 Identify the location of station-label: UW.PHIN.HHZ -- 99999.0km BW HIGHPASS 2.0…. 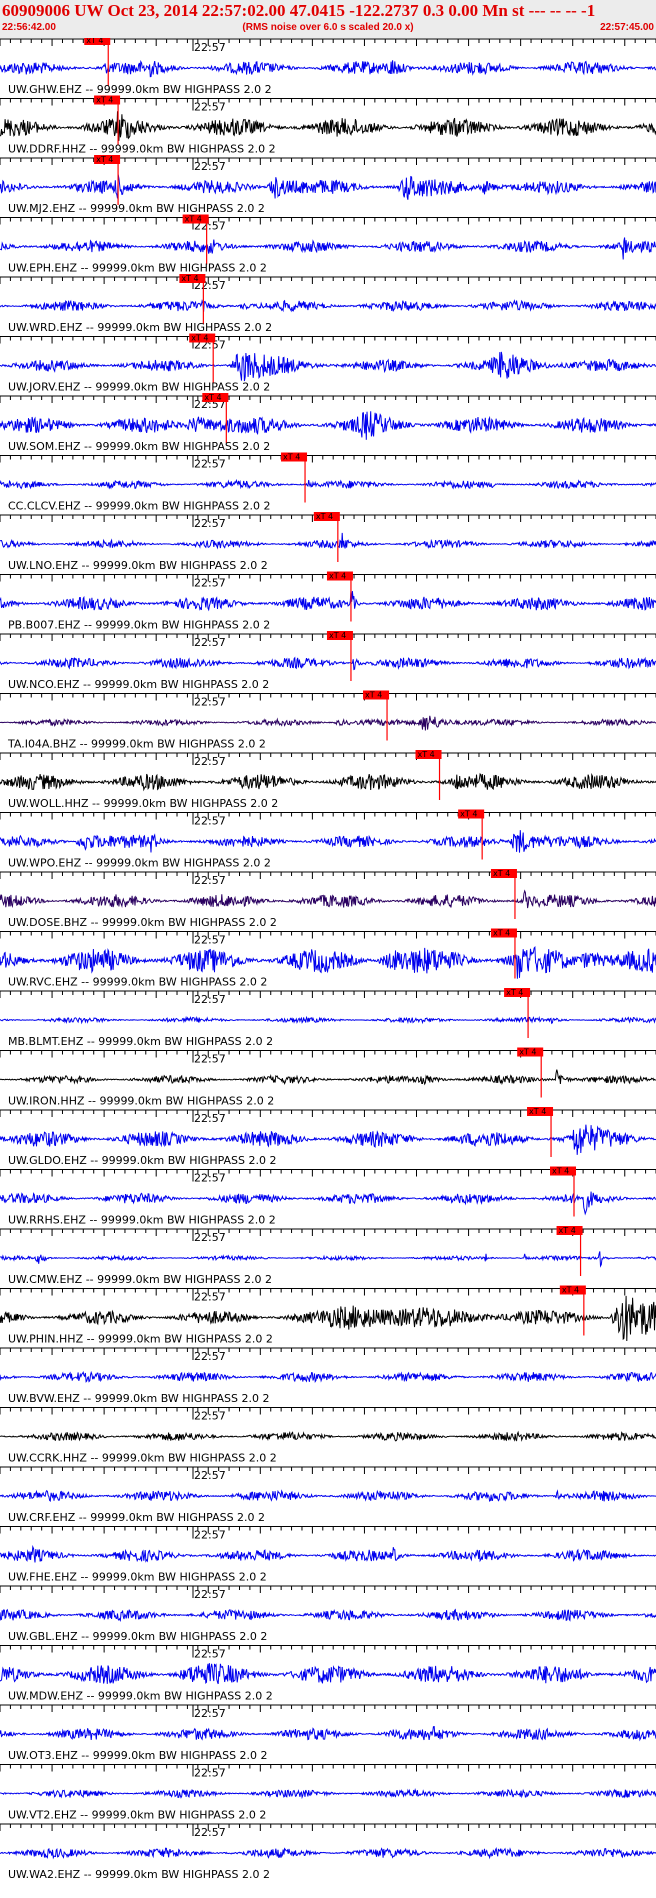
(140, 1339).